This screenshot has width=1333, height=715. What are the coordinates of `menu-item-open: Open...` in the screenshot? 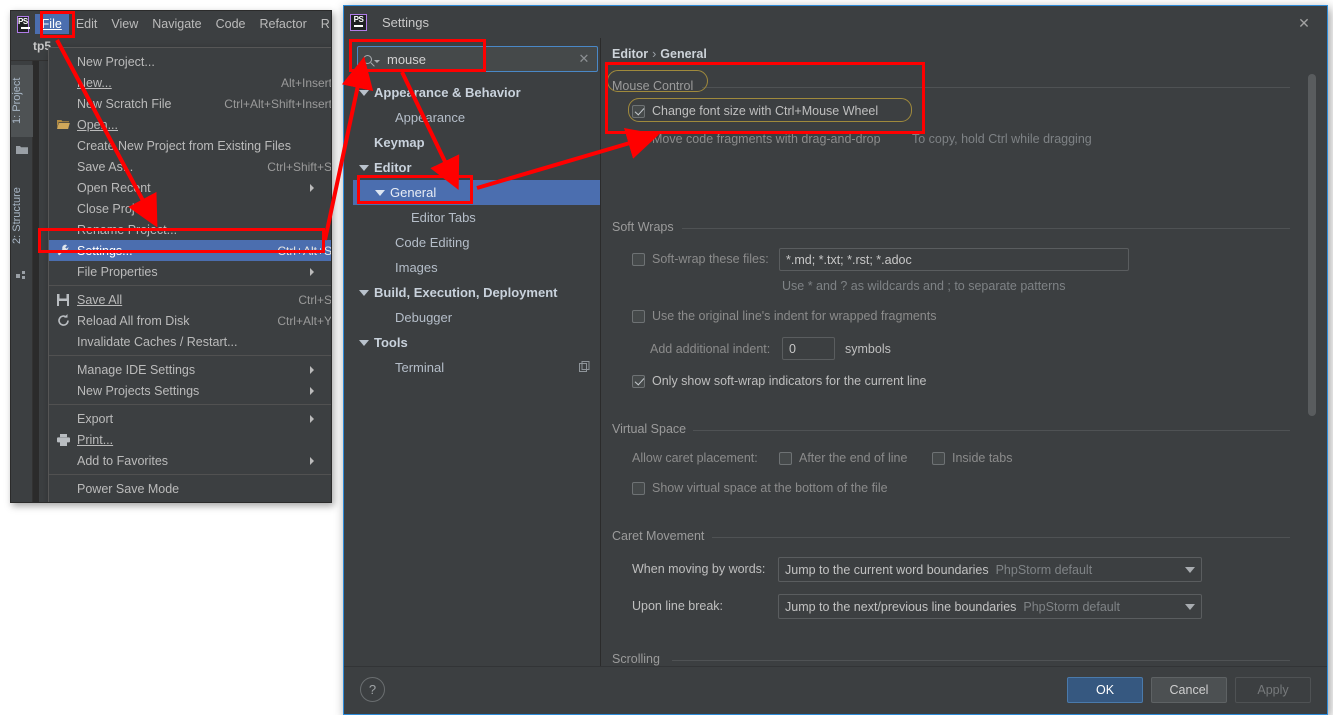 It's located at (190, 124).